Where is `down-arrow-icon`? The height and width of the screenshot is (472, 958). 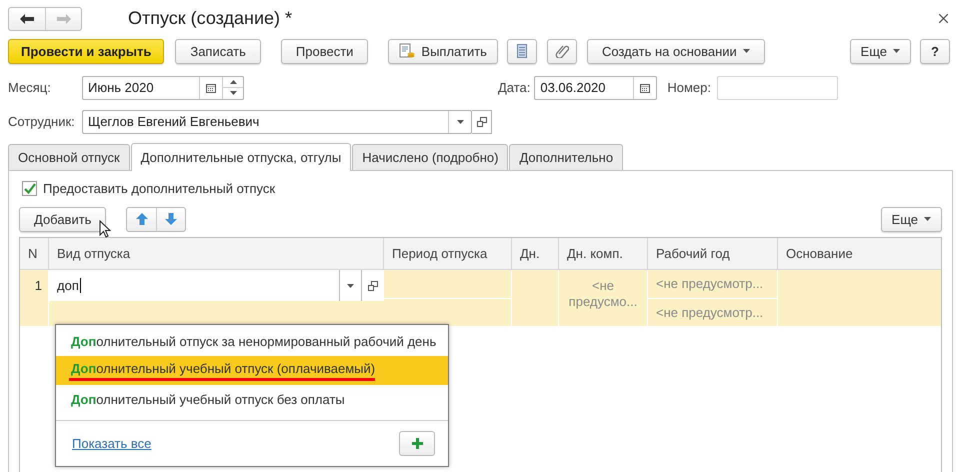 down-arrow-icon is located at coordinates (171, 219).